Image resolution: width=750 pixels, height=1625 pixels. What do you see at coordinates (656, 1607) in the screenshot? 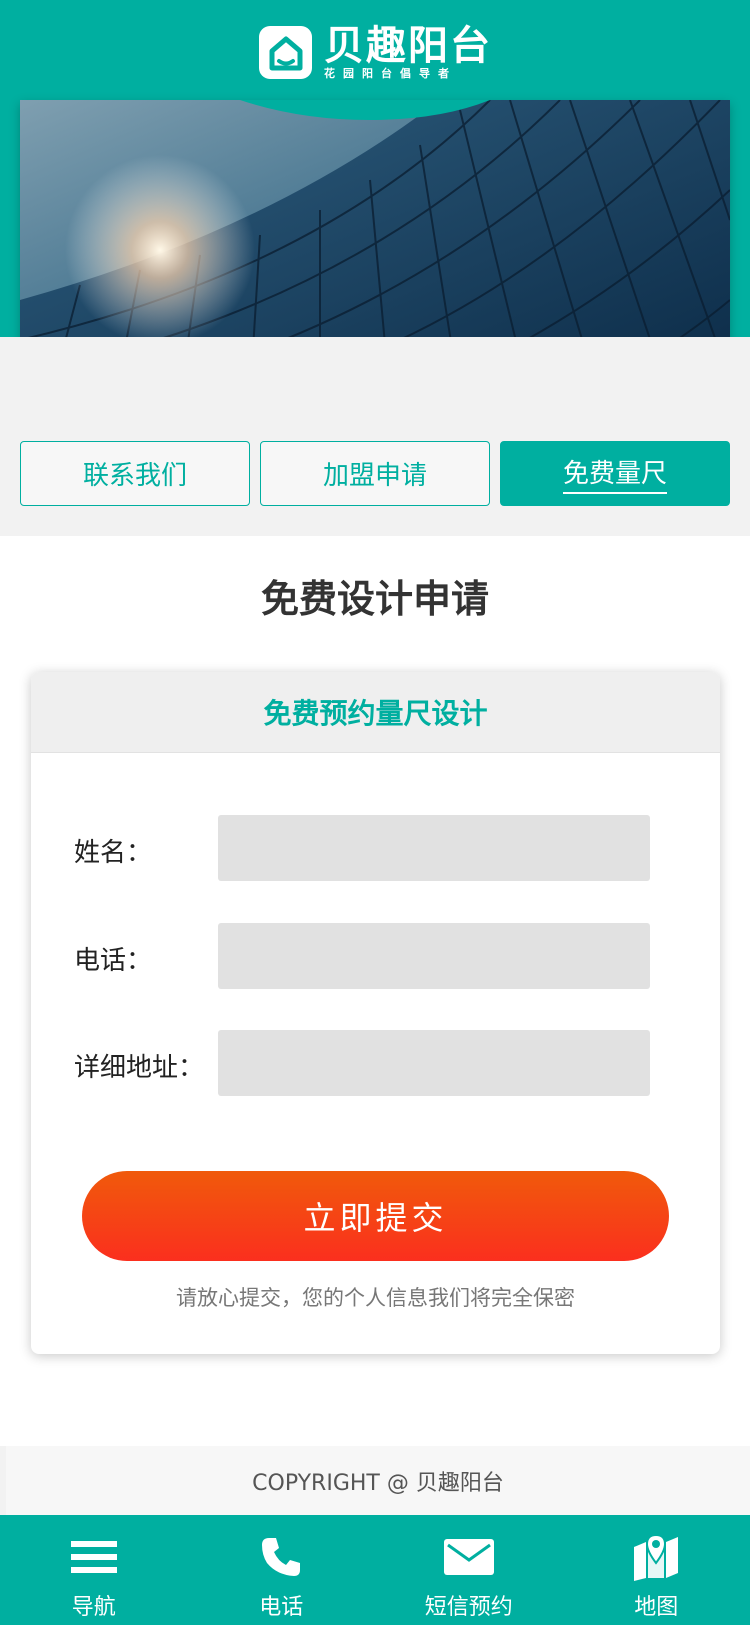
I see `nav-label: 地图` at bounding box center [656, 1607].